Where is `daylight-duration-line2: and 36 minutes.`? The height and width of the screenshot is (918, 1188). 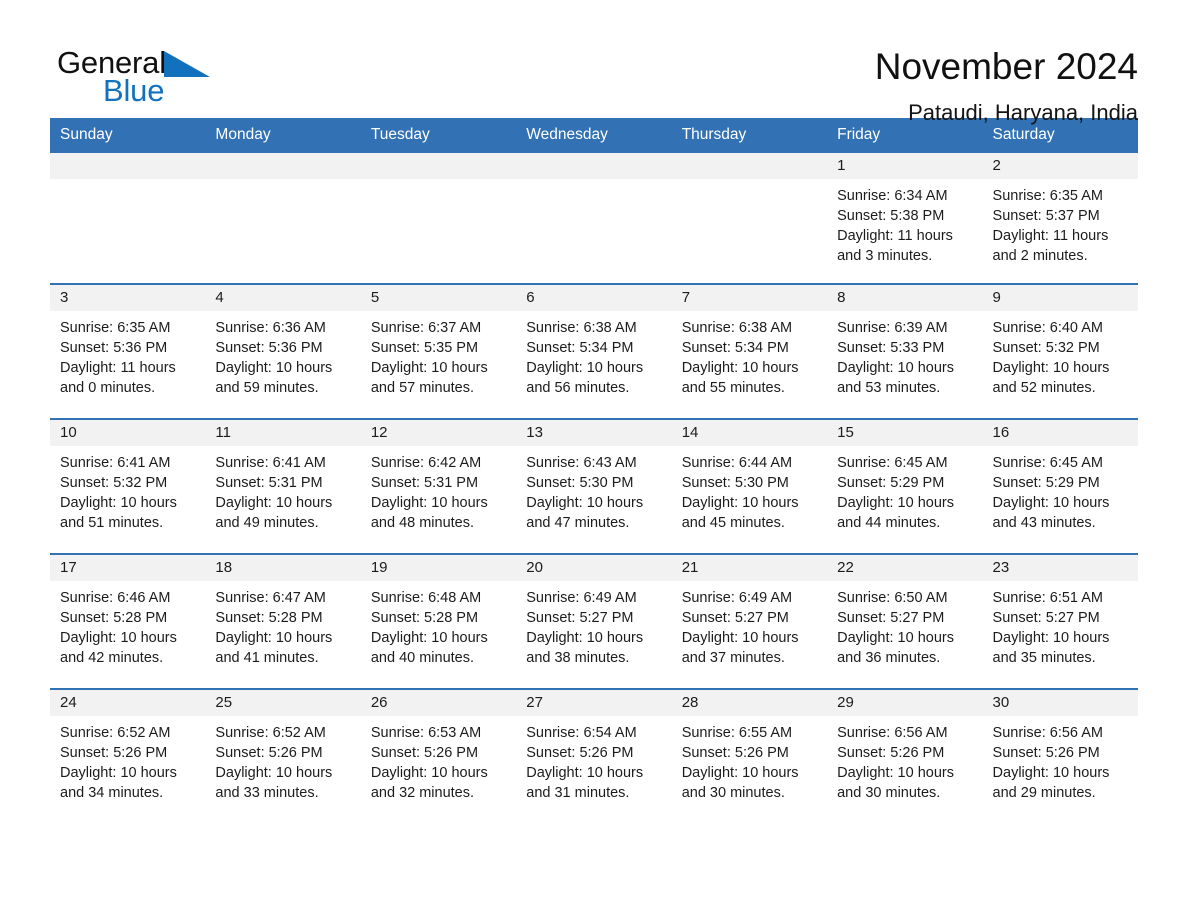
daylight-duration-line2: and 36 minutes. is located at coordinates (889, 658).